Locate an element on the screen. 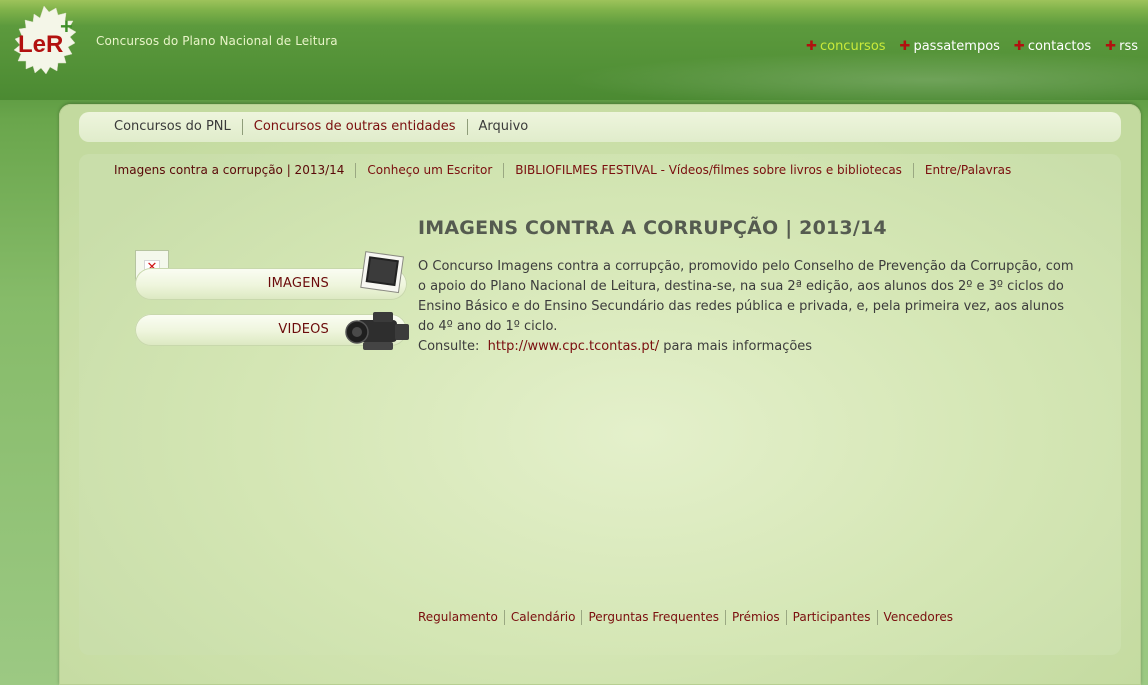  consult-prefix: Consulte: is located at coordinates (449, 346).